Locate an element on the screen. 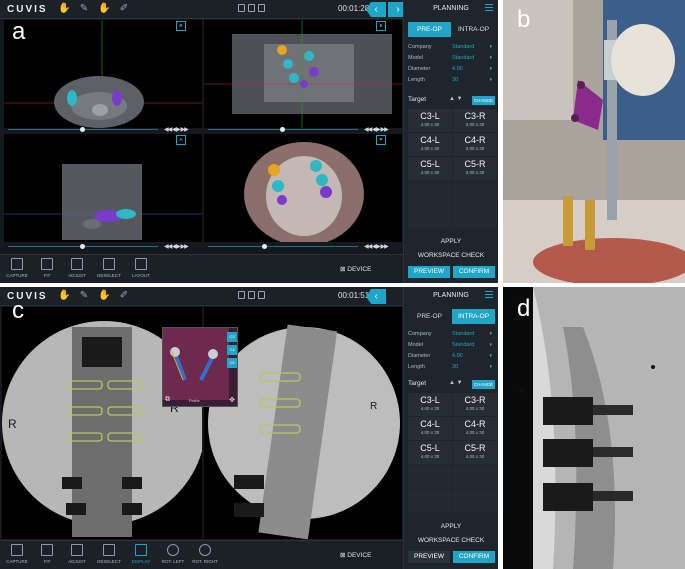  rot-left-tool: ROT. LEFT is located at coordinates (173, 554).